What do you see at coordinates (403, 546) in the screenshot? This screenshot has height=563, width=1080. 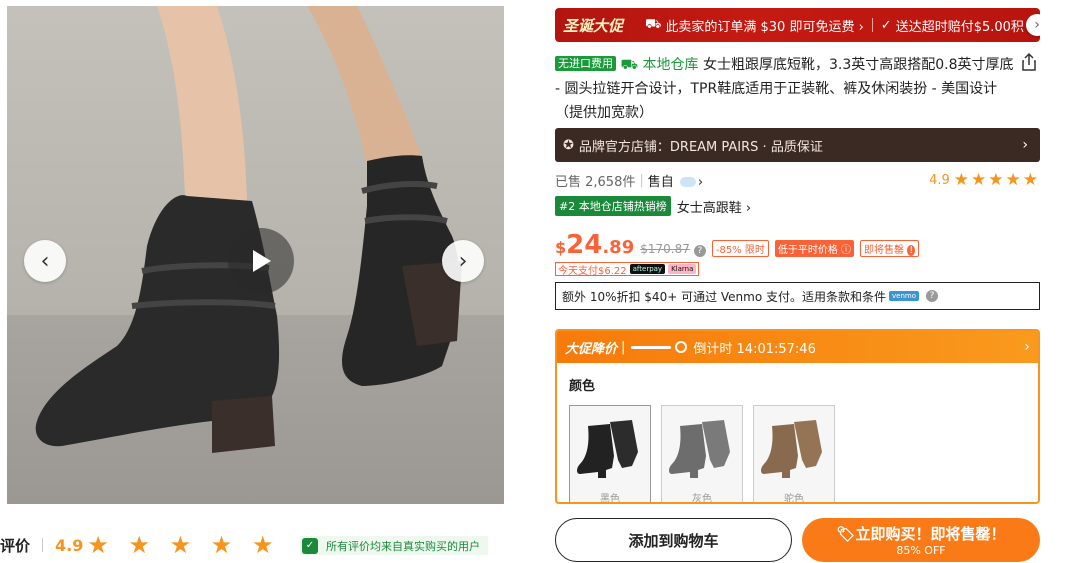 I see `verified-text: 所有评价均来自真实购买的用户` at bounding box center [403, 546].